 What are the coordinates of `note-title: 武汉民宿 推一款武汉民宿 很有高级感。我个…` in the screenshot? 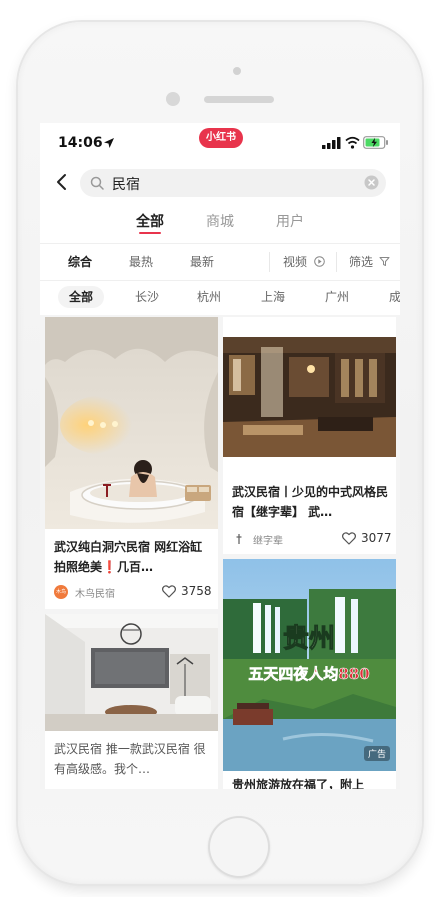 It's located at (130, 759).